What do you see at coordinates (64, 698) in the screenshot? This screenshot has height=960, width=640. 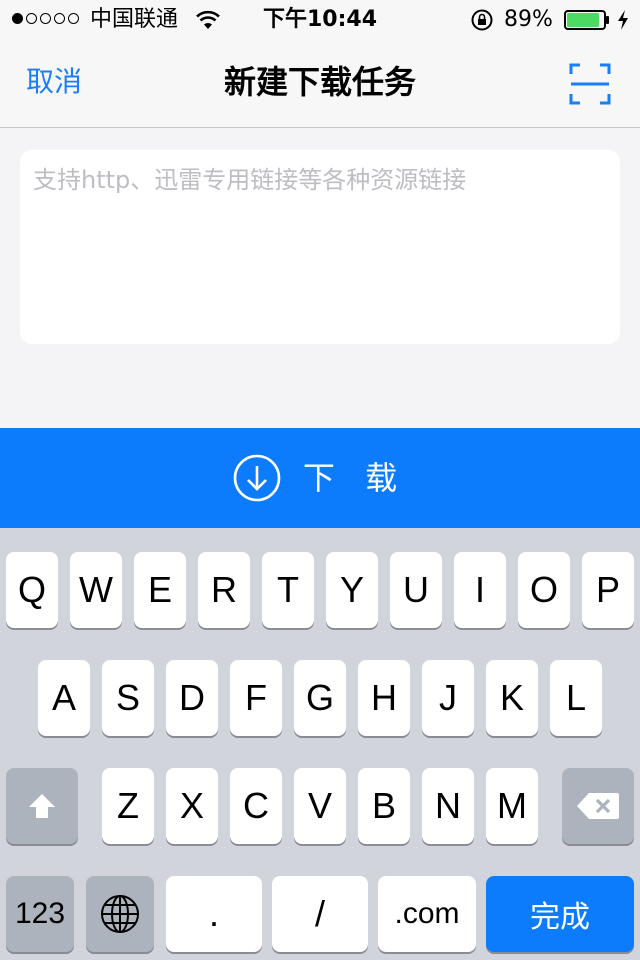 I see `key-a: A` at bounding box center [64, 698].